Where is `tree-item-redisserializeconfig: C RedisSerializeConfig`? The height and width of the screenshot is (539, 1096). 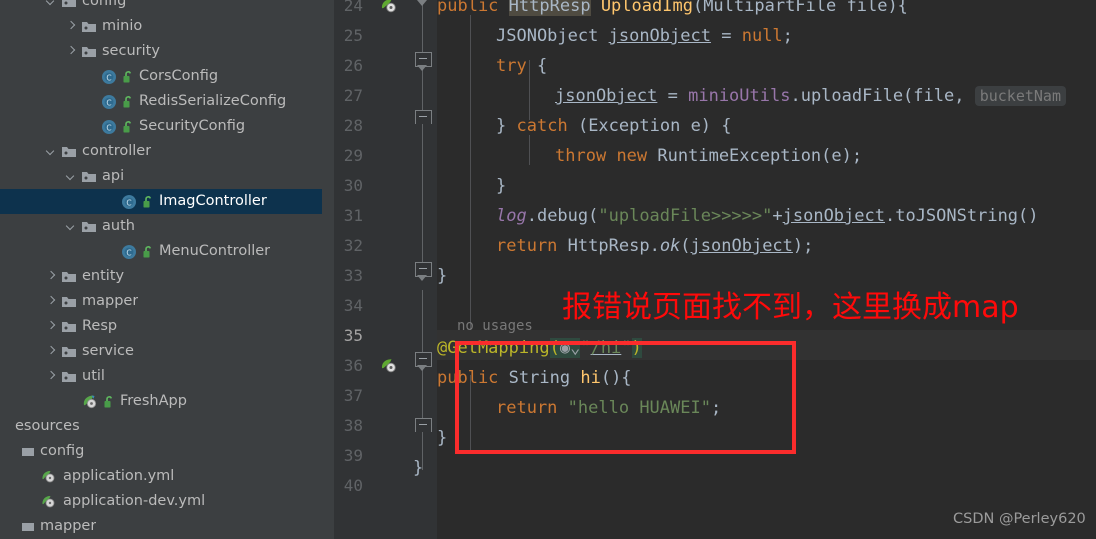 tree-item-redisserializeconfig: C RedisSerializeConfig is located at coordinates (161, 101).